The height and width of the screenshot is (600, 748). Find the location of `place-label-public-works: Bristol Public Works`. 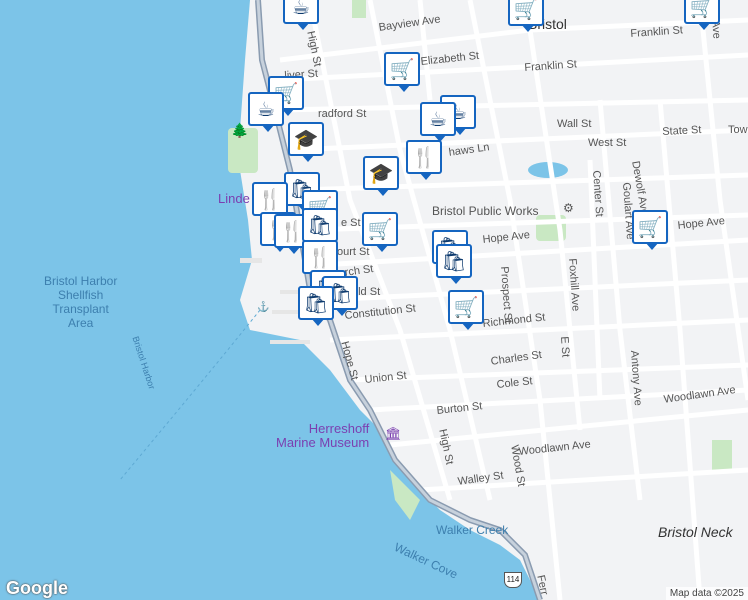

place-label-public-works: Bristol Public Works is located at coordinates (485, 211).